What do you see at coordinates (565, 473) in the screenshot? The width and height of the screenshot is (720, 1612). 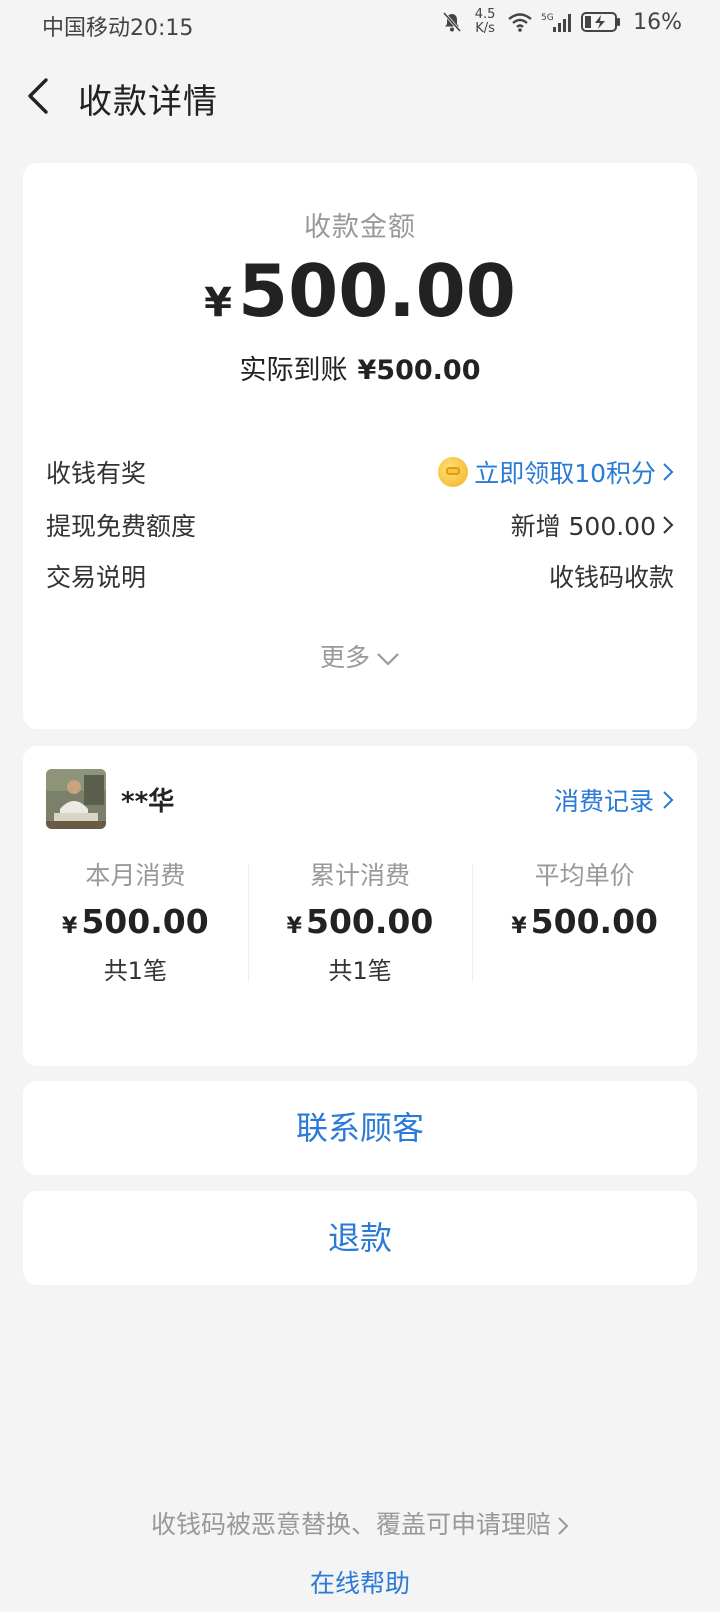 I see `reward-value: 立即领取10积分` at bounding box center [565, 473].